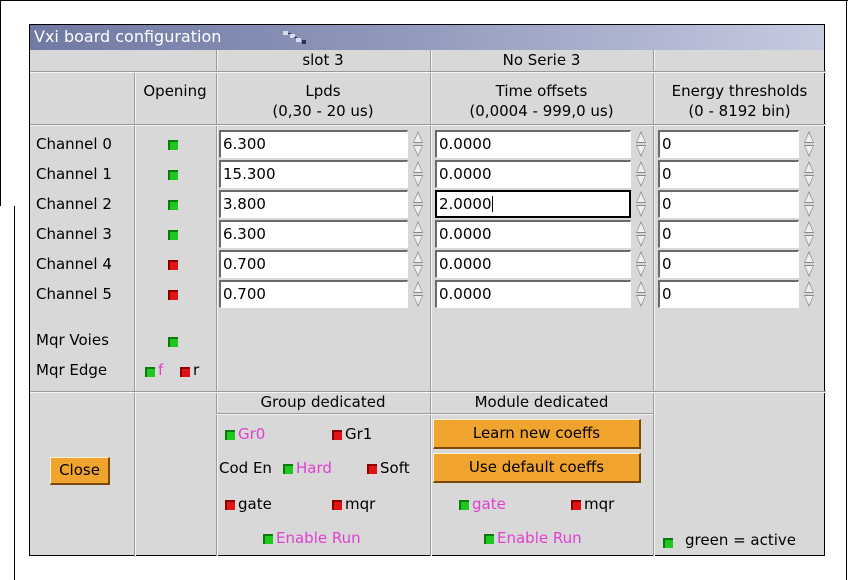 The width and height of the screenshot is (848, 580). What do you see at coordinates (599, 504) in the screenshot?
I see `module-mqr-label: mqr` at bounding box center [599, 504].